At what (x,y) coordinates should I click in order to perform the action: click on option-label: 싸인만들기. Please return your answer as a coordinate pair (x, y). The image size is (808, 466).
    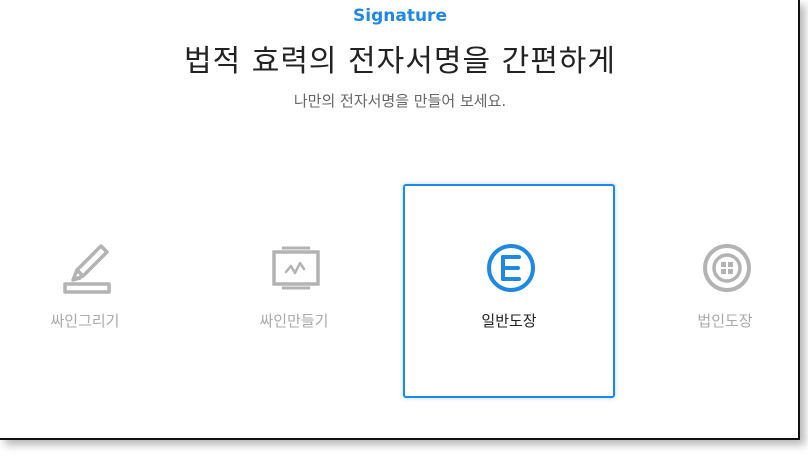
    Looking at the image, I should click on (294, 321).